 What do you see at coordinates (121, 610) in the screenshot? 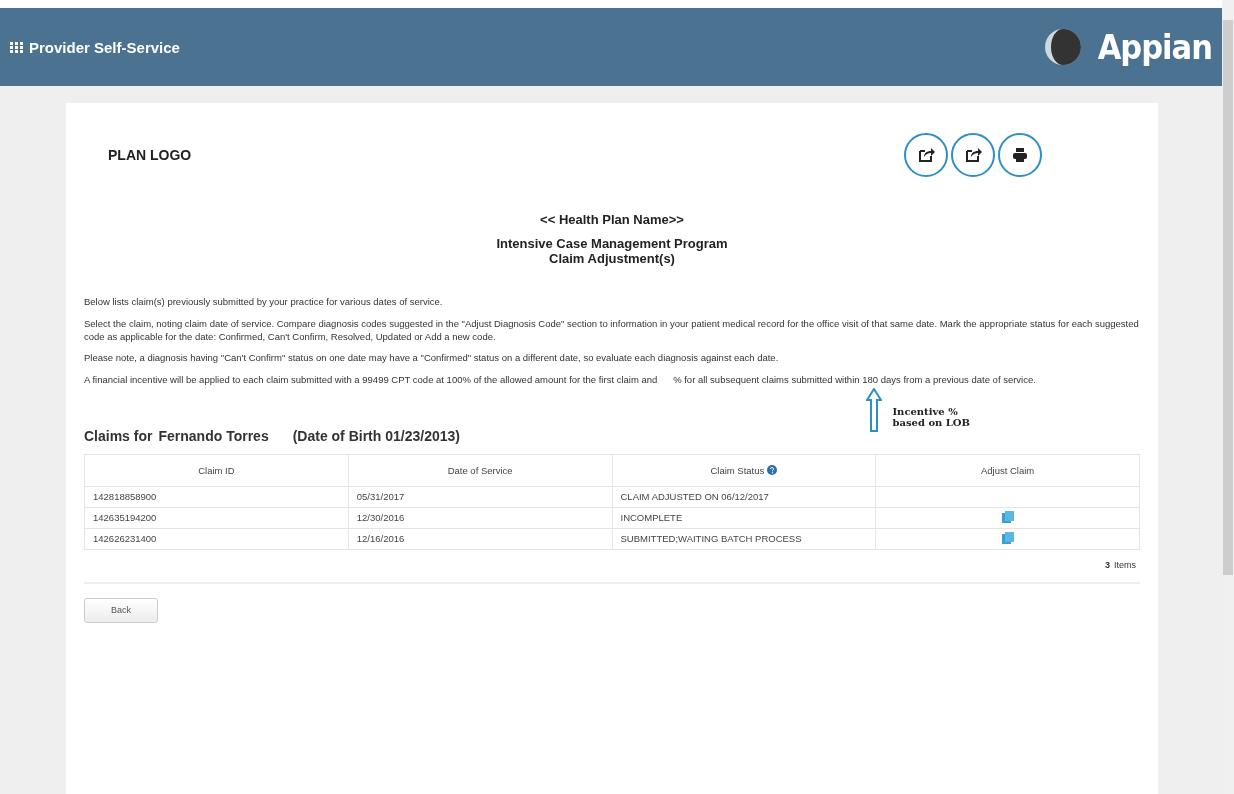
I see `back-button: Back` at bounding box center [121, 610].